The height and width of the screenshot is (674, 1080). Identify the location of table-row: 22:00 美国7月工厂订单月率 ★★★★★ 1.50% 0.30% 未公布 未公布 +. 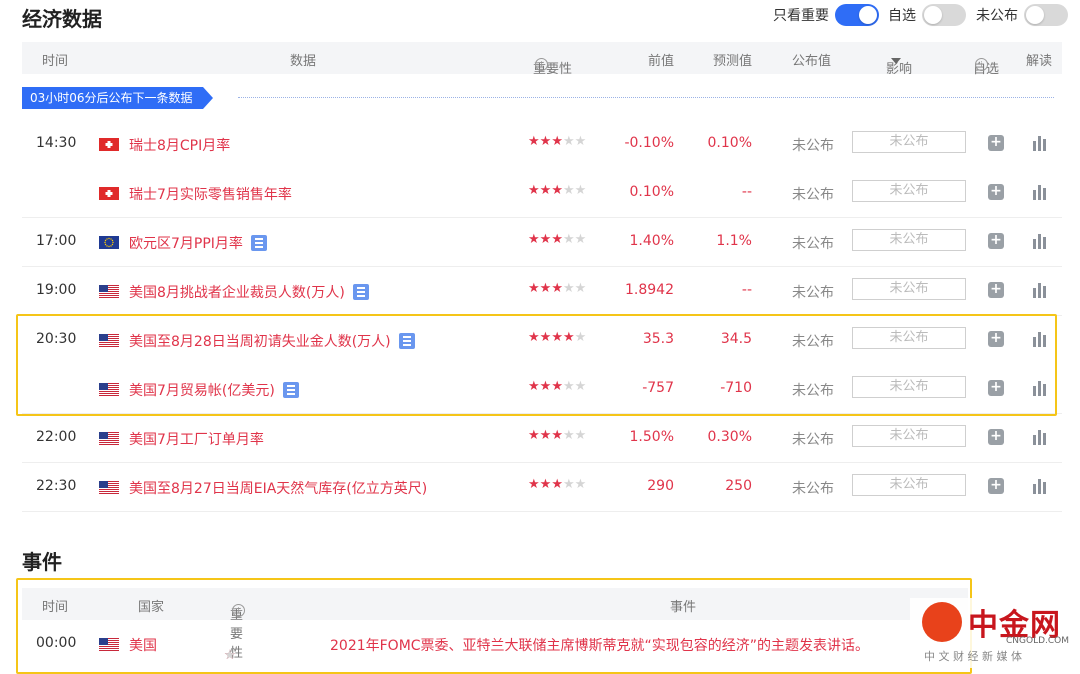
(542, 438).